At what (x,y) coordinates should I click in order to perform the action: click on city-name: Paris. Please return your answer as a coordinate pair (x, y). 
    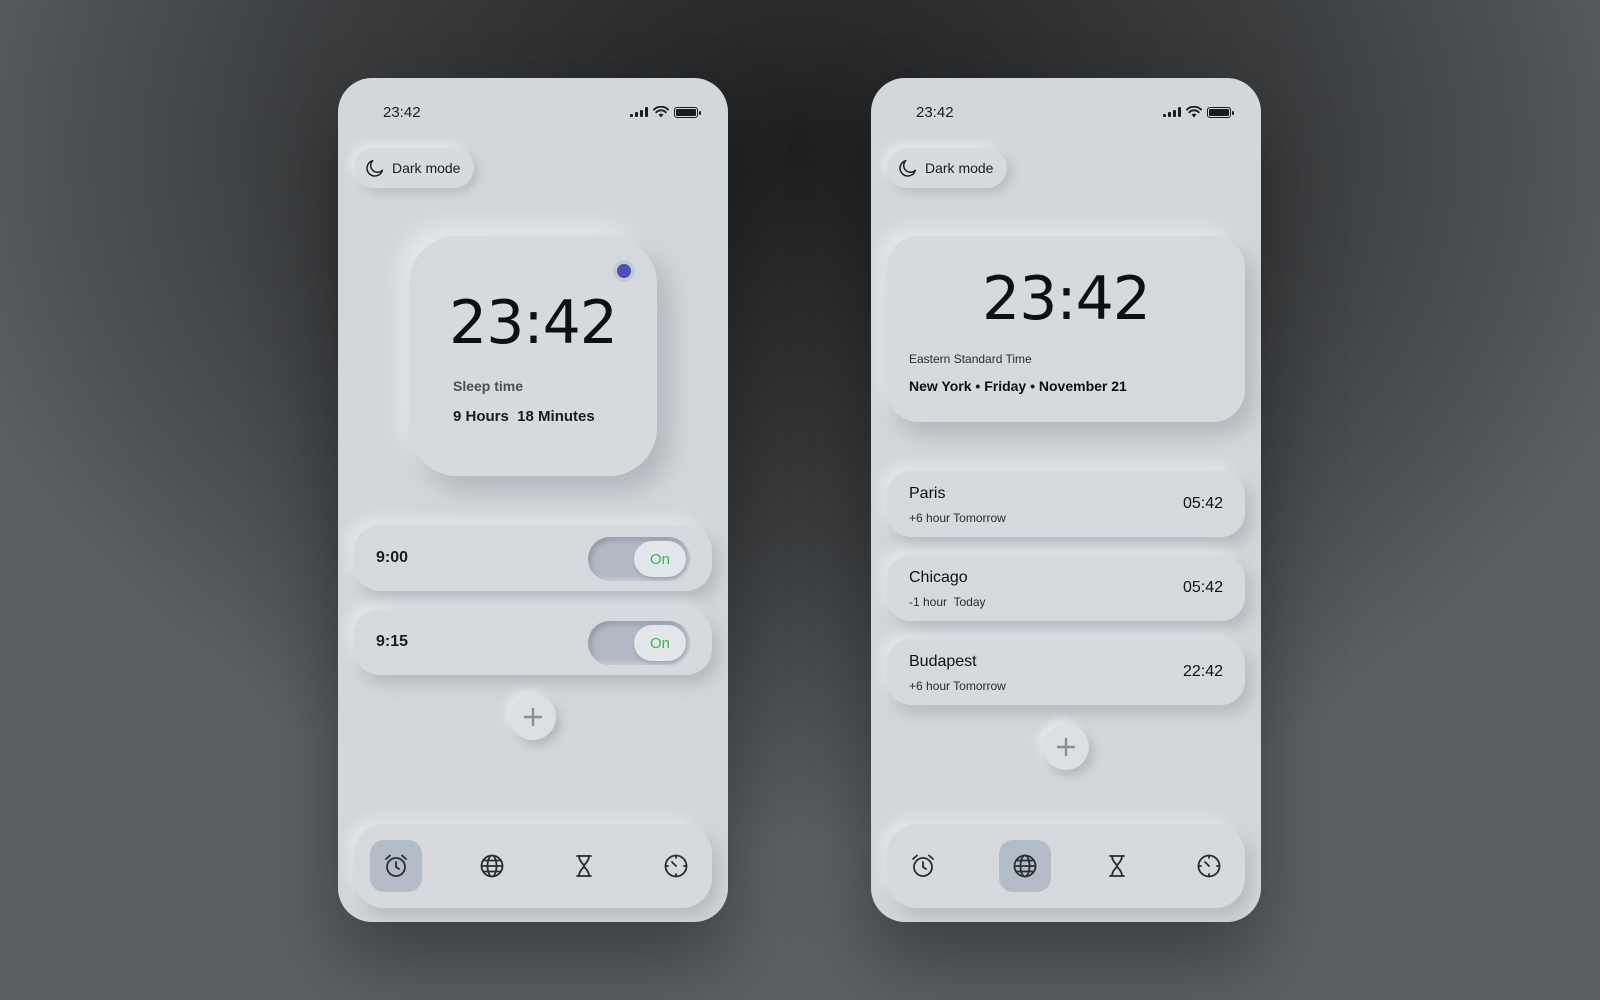
    Looking at the image, I should click on (927, 493).